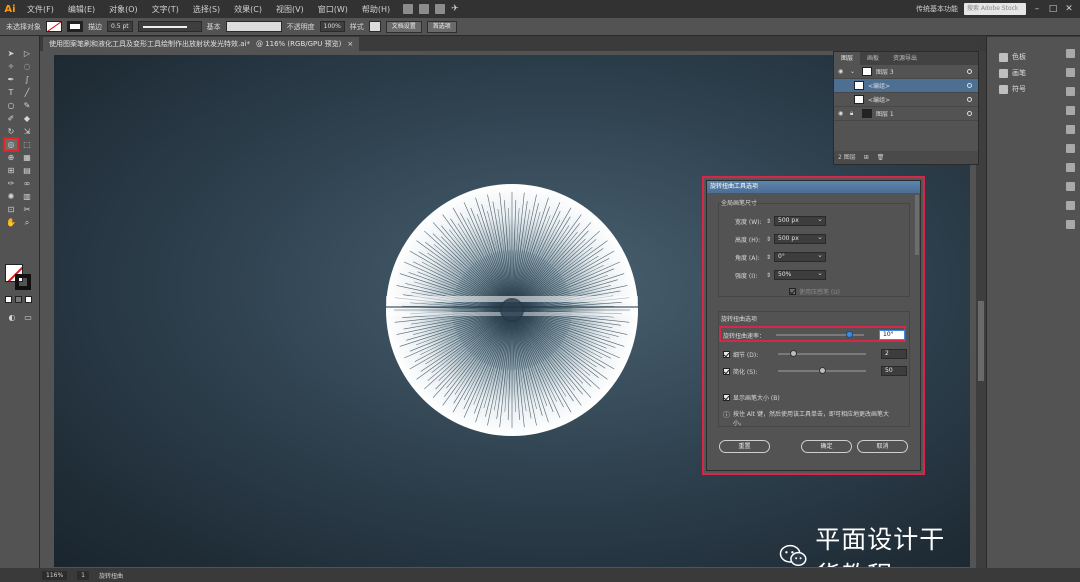  Describe the element at coordinates (11, 92) in the screenshot. I see `type-tool-icon: T` at that location.